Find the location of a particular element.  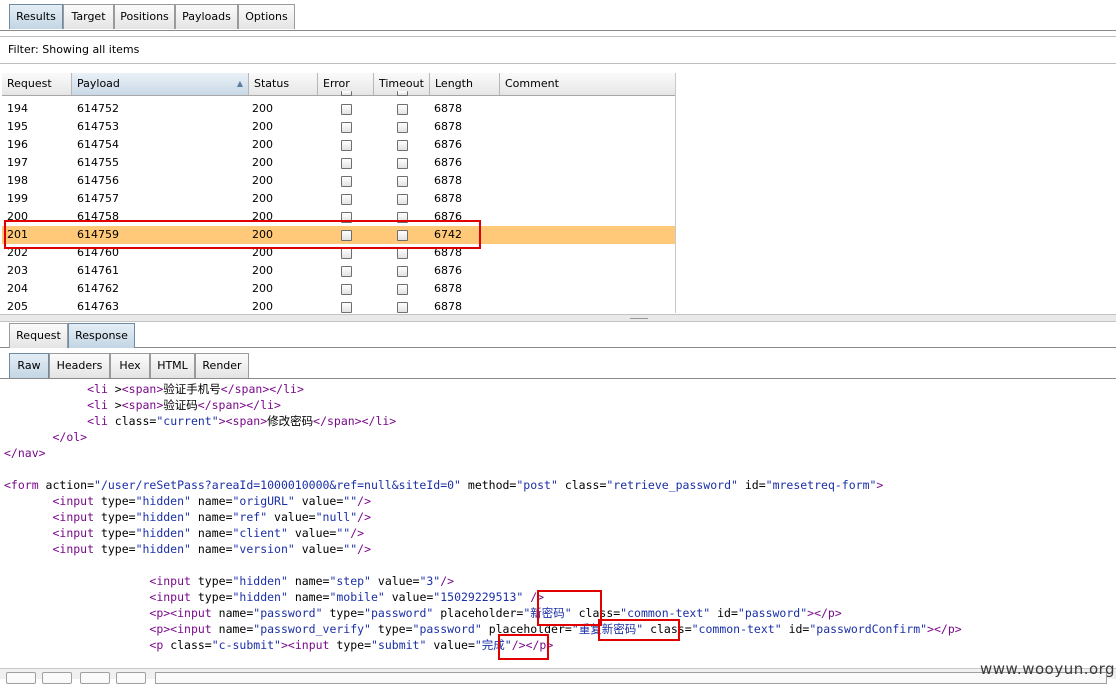

cell-payload: 614755 is located at coordinates (98, 162).